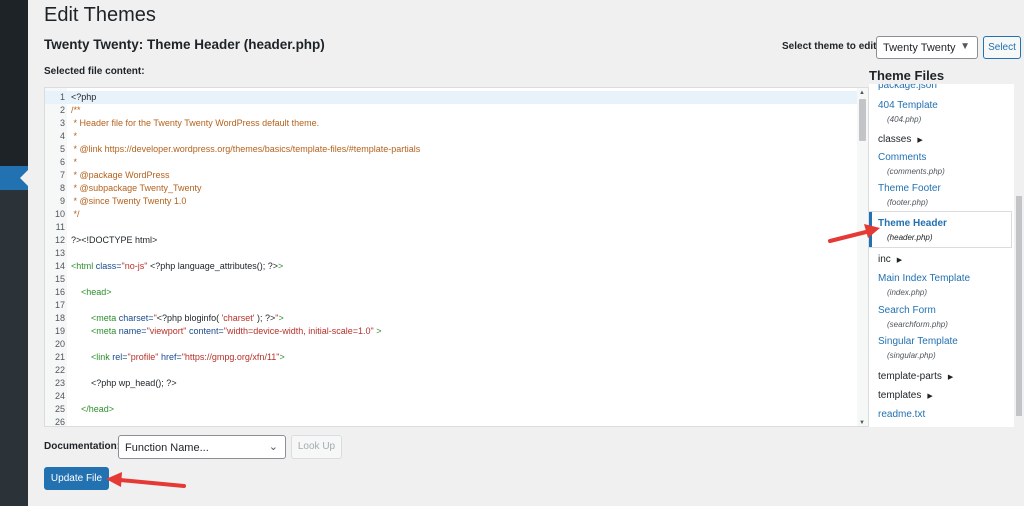 The width and height of the screenshot is (1024, 506). I want to click on code-line: 8 * @subpackage Twenty_Twenty, so click(451, 188).